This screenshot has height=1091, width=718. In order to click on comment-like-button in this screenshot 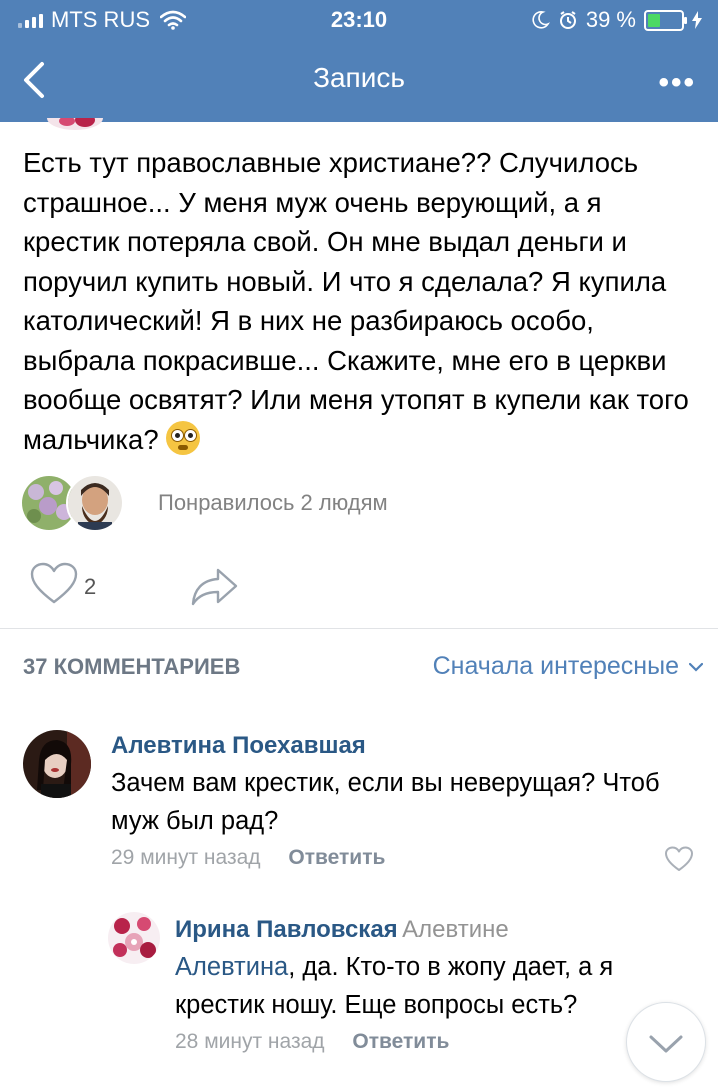, I will do `click(679, 859)`.